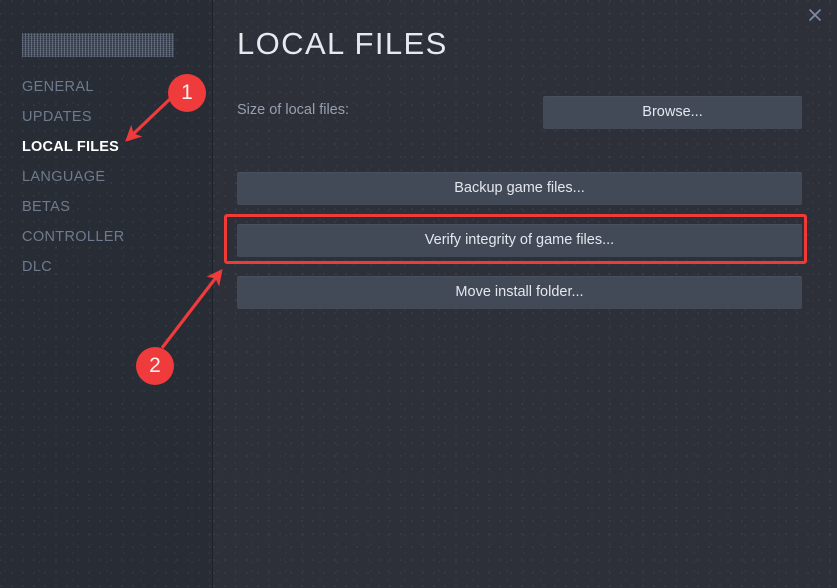 The image size is (837, 588). What do you see at coordinates (106, 147) in the screenshot?
I see `sidebar-item-local-files: LOCAL FILES` at bounding box center [106, 147].